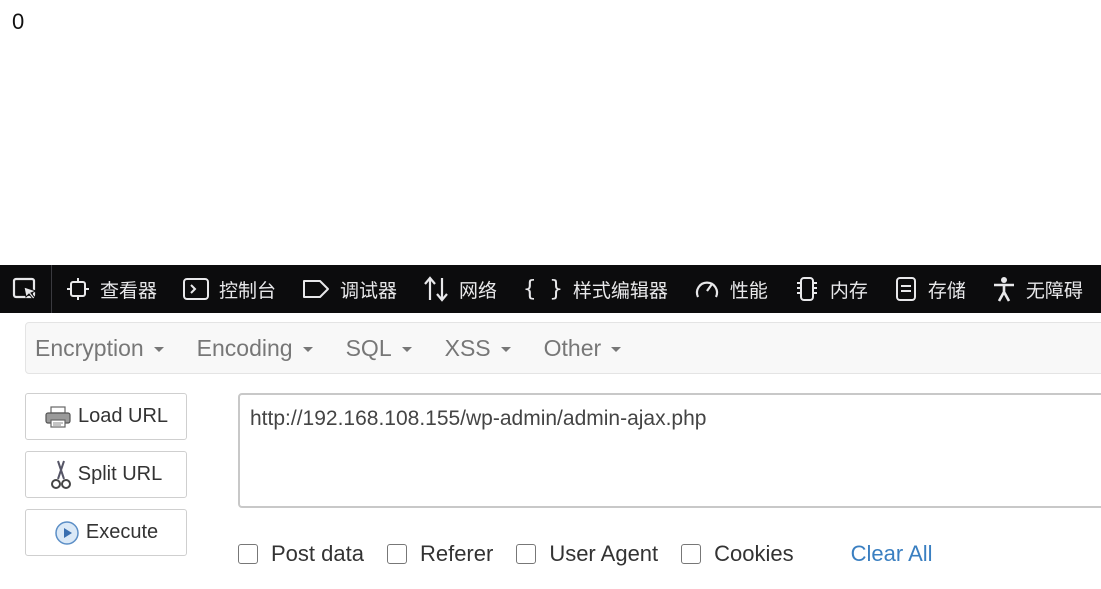  What do you see at coordinates (572, 347) in the screenshot?
I see `menu-label: Other` at bounding box center [572, 347].